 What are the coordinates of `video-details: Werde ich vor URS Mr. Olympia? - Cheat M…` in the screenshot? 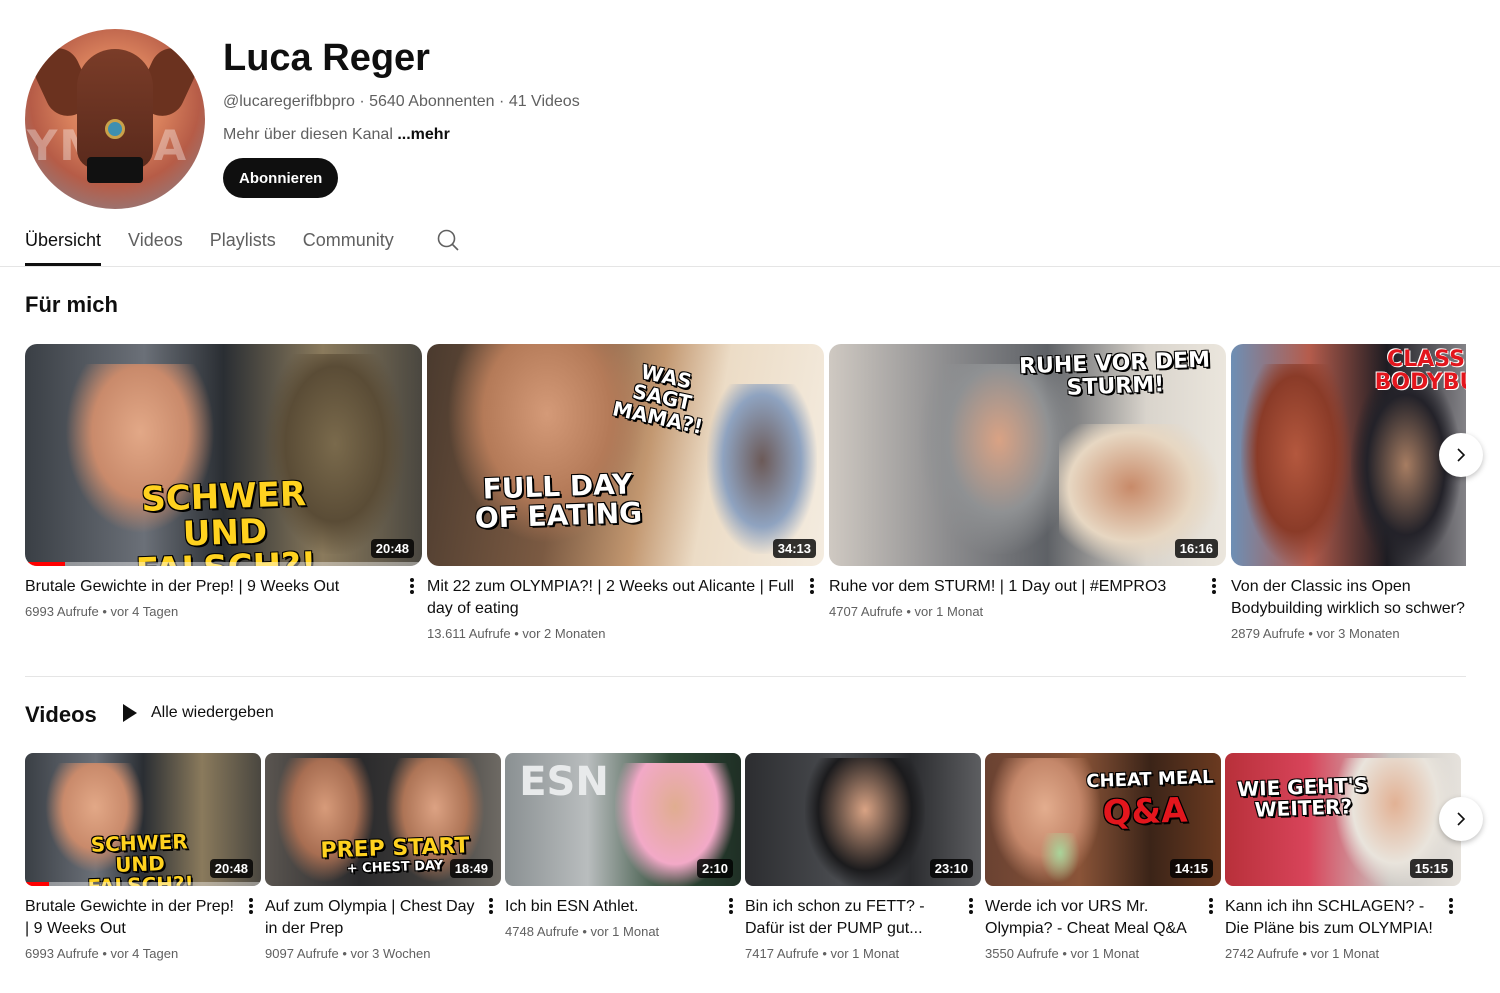 It's located at (1103, 928).